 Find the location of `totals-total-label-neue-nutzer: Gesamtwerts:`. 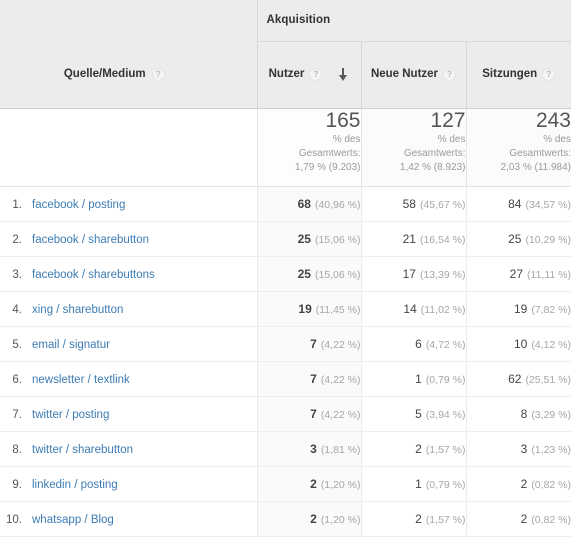

totals-total-label-neue-nutzer: Gesamtwerts: is located at coordinates (414, 153).